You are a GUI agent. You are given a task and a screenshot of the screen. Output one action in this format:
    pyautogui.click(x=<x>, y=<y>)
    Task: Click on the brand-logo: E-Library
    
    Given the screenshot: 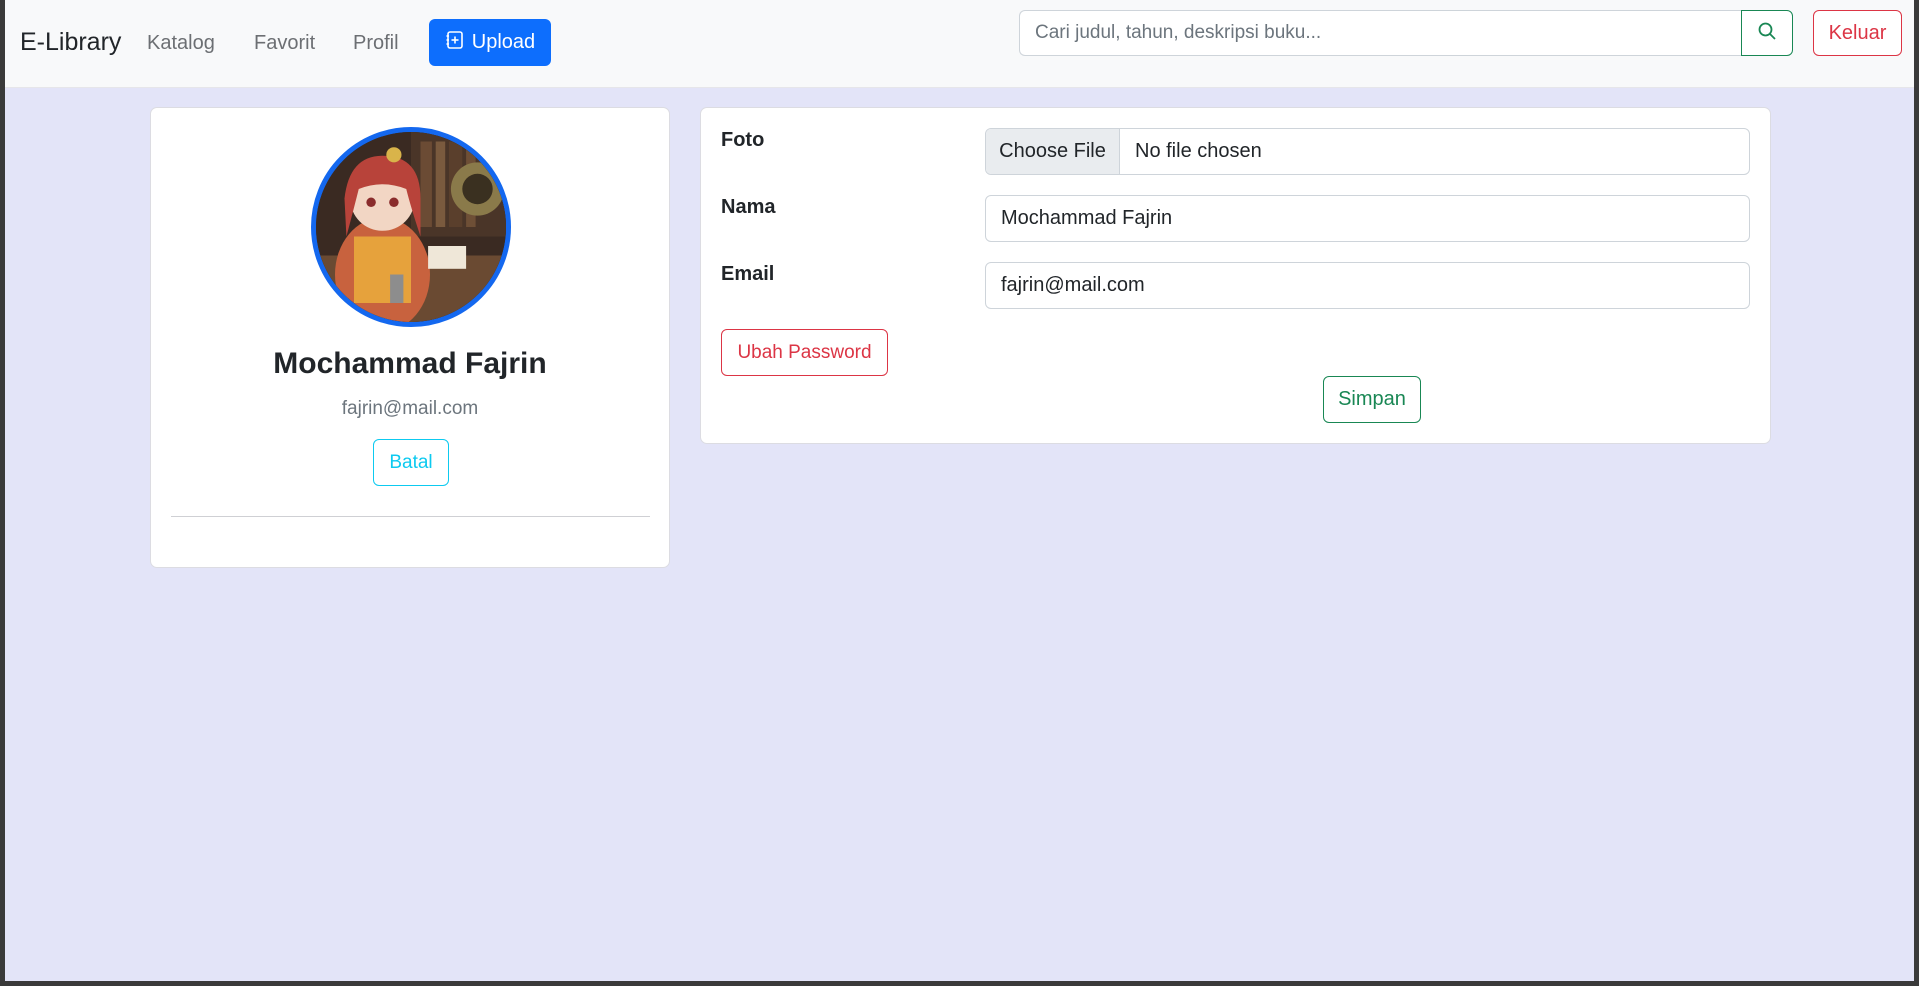 What is the action you would take?
    pyautogui.click(x=70, y=42)
    